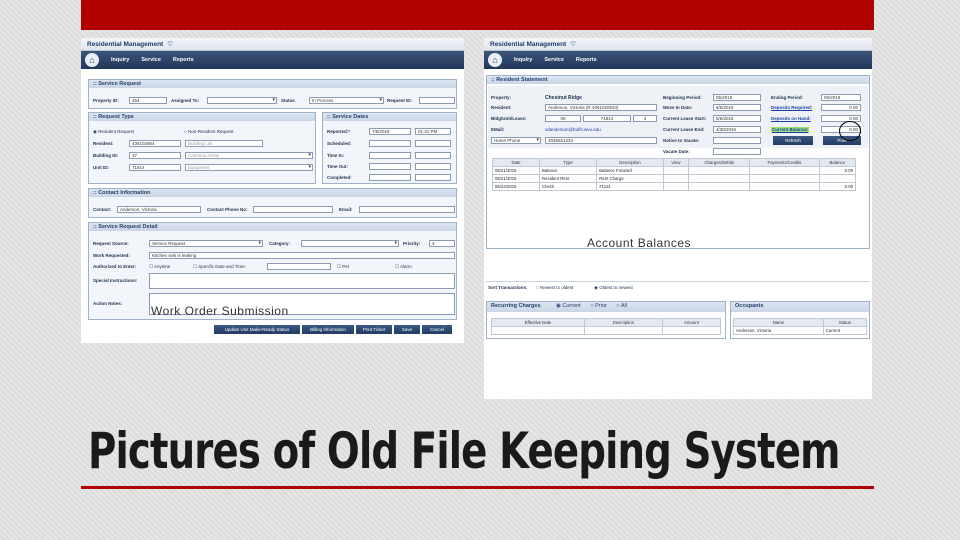  What do you see at coordinates (343, 267) in the screenshot?
I see `pet-checkbox: ☐ Pet` at bounding box center [343, 267].